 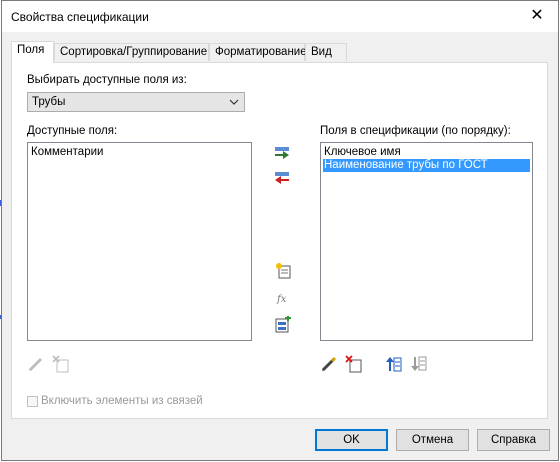 I want to click on scheduled-fields-label: Поля в спецификации (по порядку):, so click(x=415, y=131).